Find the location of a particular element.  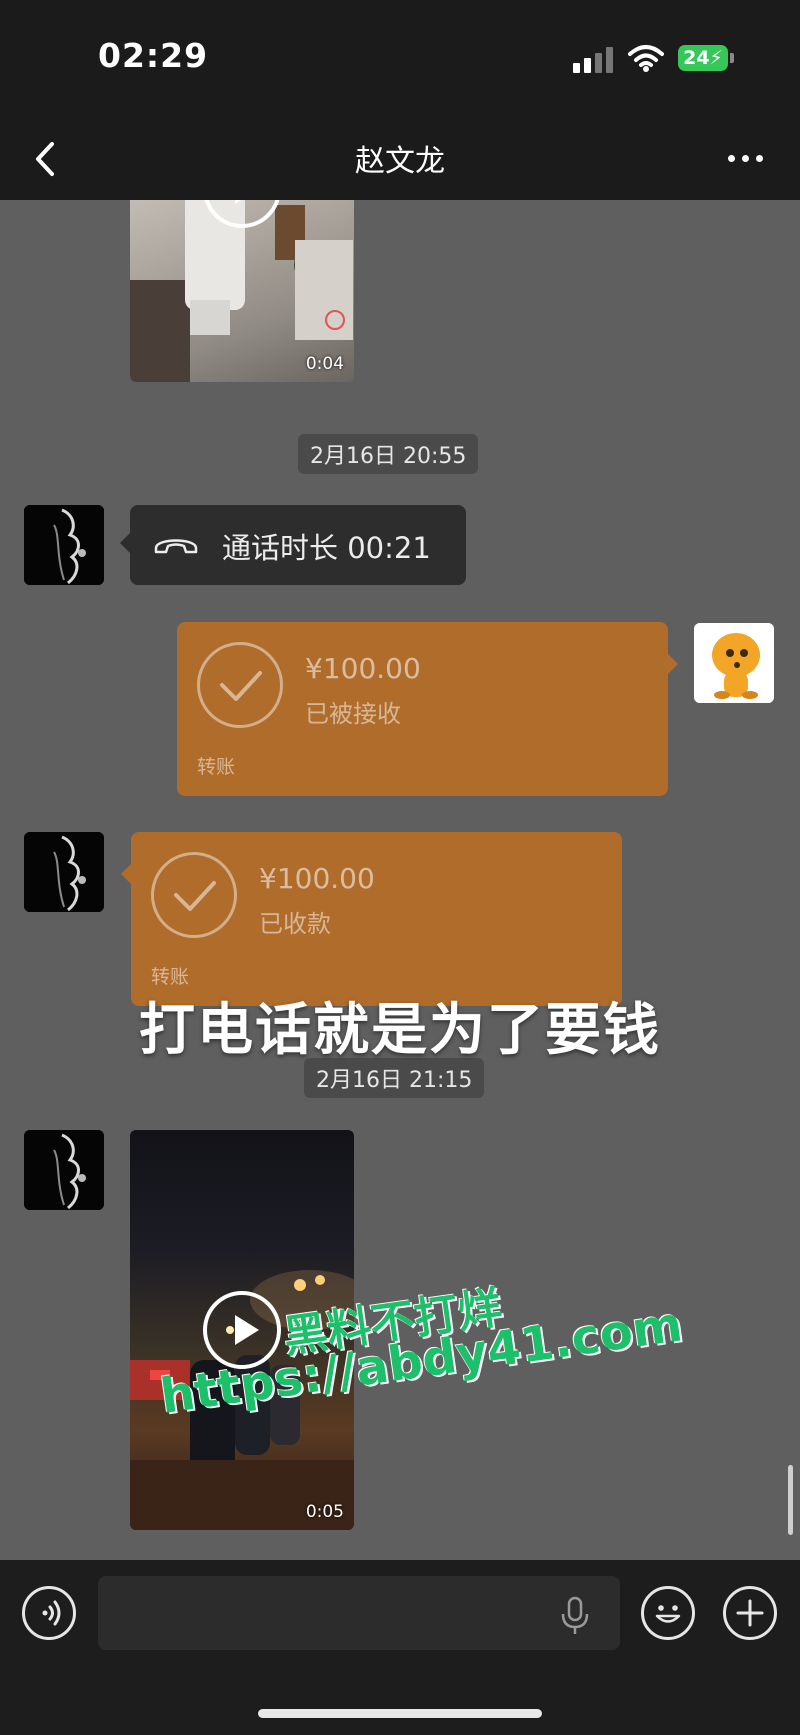

emoji-icon is located at coordinates (668, 1613).